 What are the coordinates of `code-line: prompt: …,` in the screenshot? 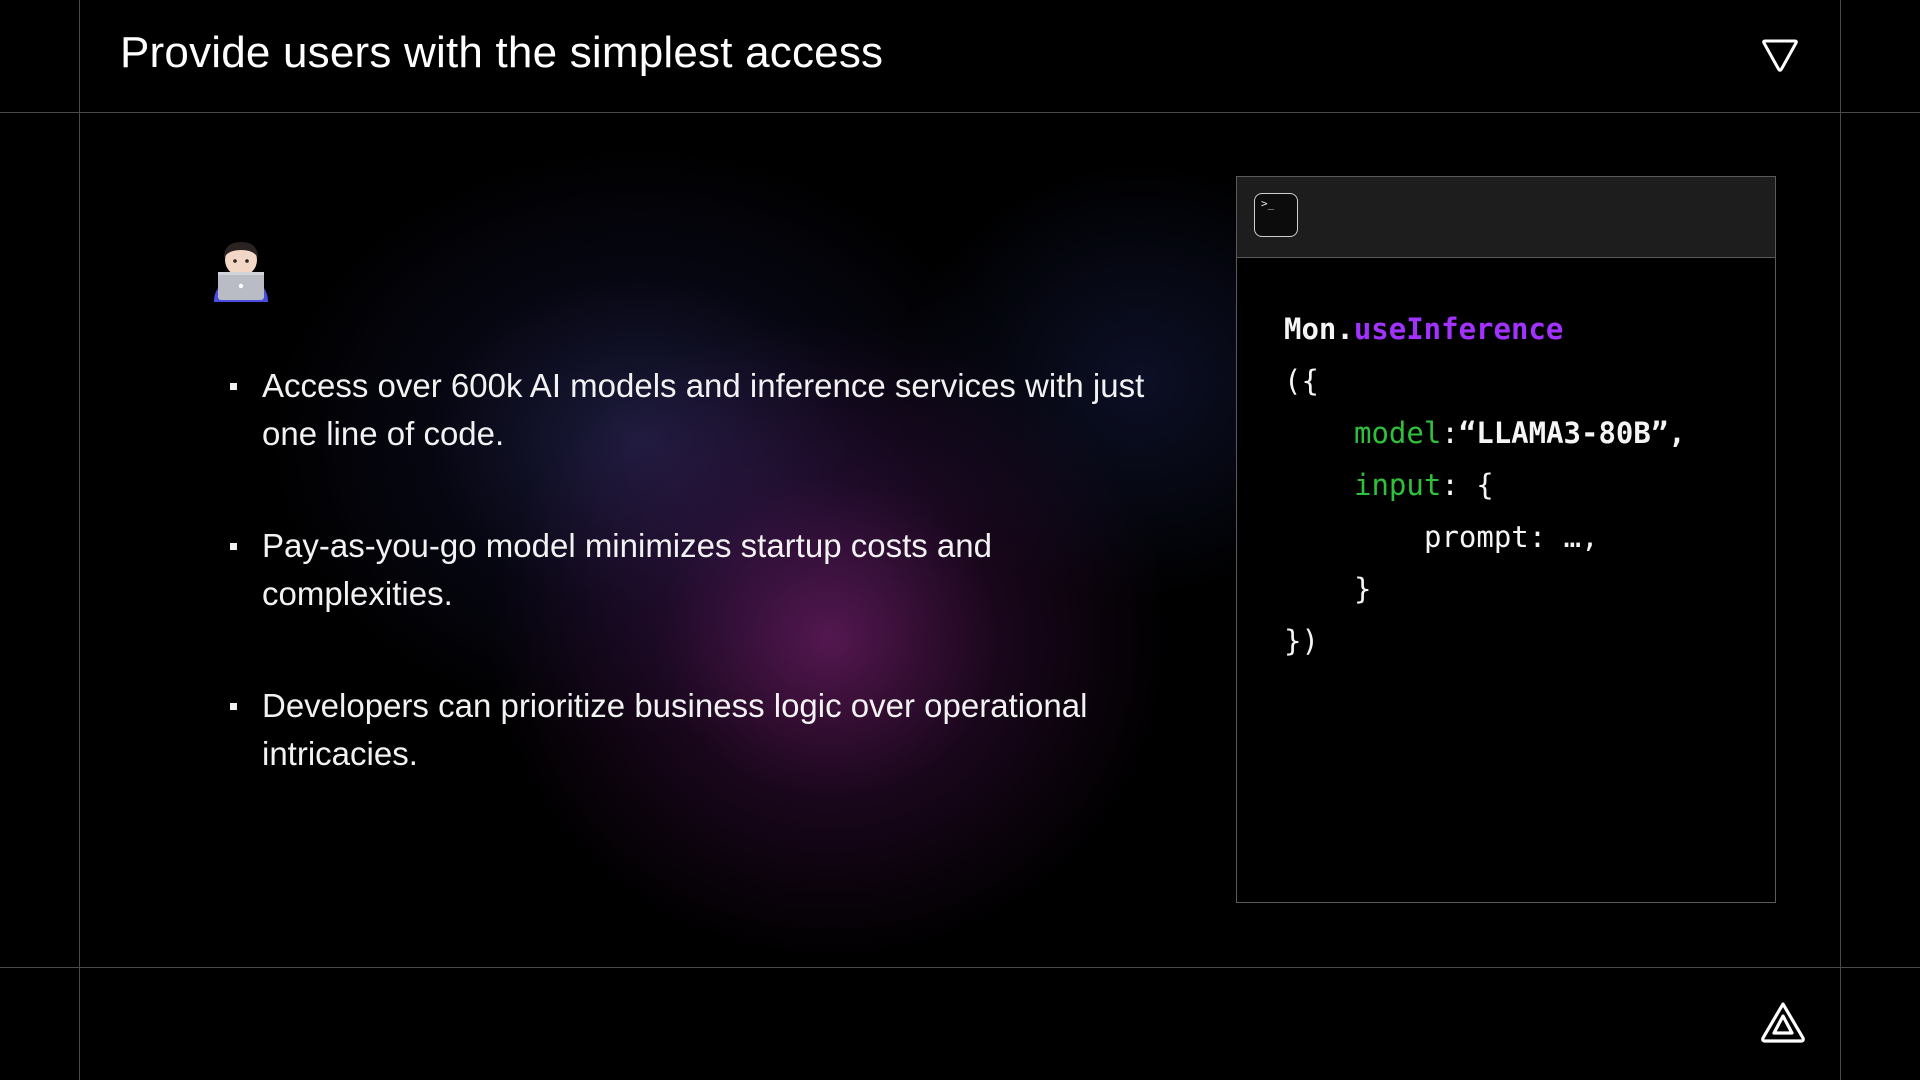 It's located at (1485, 537).